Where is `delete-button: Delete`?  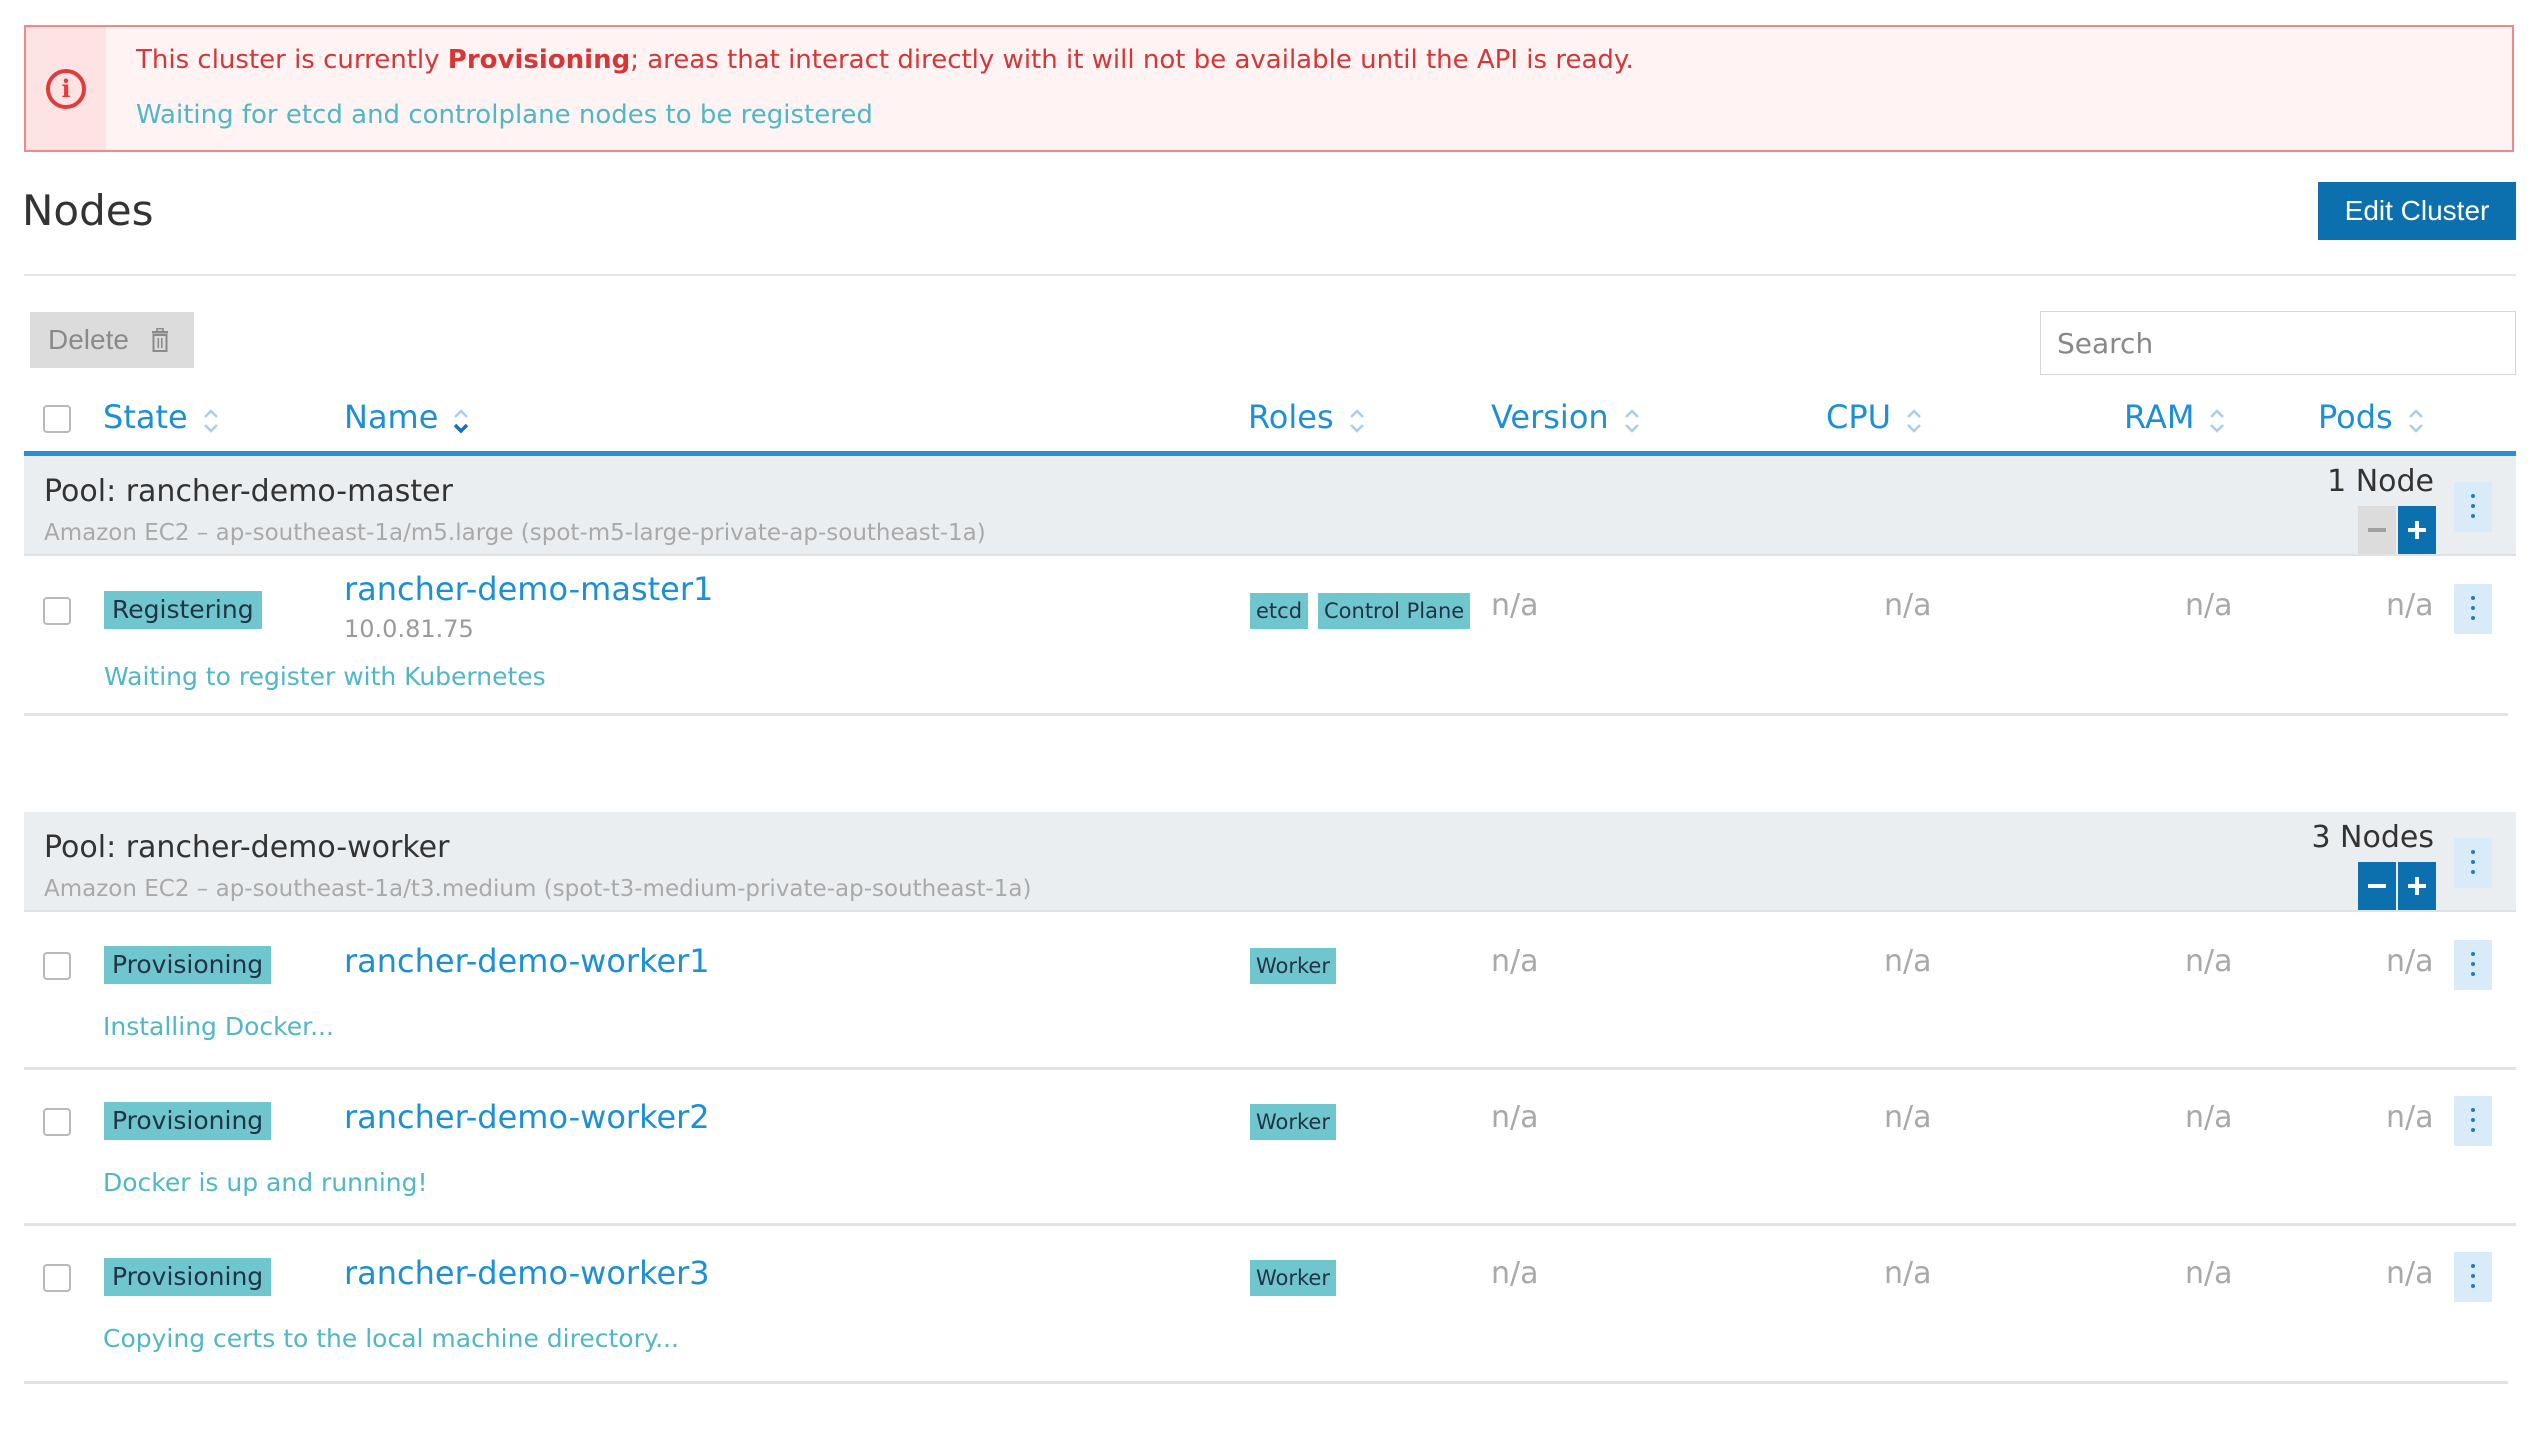 delete-button: Delete is located at coordinates (112, 340).